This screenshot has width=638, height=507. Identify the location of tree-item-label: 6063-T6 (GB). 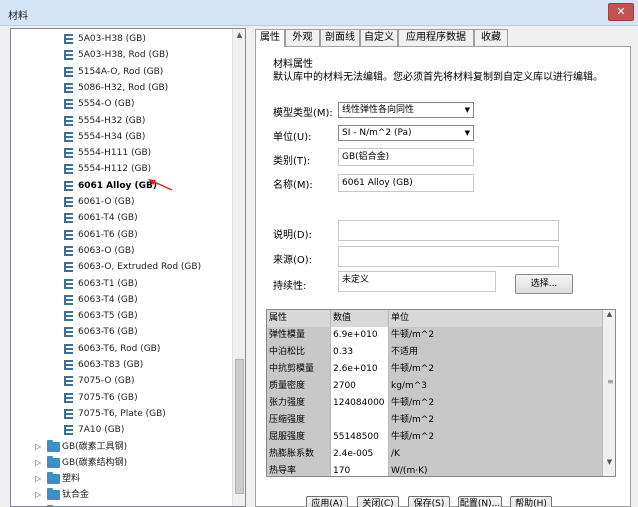
(108, 332).